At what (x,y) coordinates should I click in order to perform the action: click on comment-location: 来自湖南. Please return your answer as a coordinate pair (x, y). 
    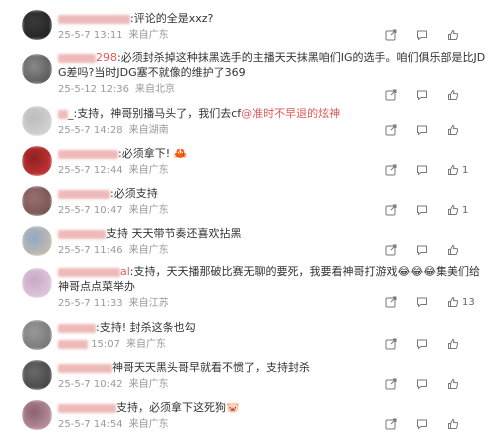
    Looking at the image, I should click on (148, 130).